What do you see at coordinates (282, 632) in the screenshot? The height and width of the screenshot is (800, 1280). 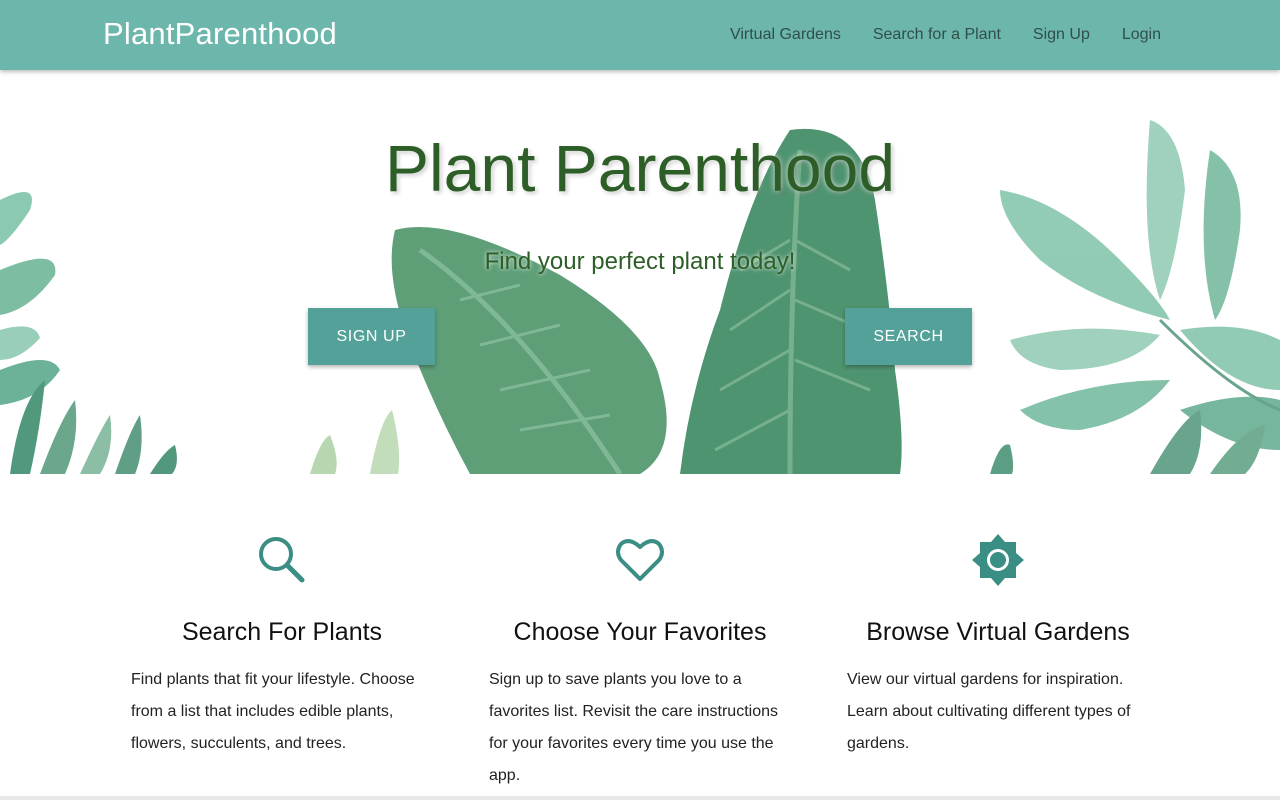 I see `feature-title: Search For Plants` at bounding box center [282, 632].